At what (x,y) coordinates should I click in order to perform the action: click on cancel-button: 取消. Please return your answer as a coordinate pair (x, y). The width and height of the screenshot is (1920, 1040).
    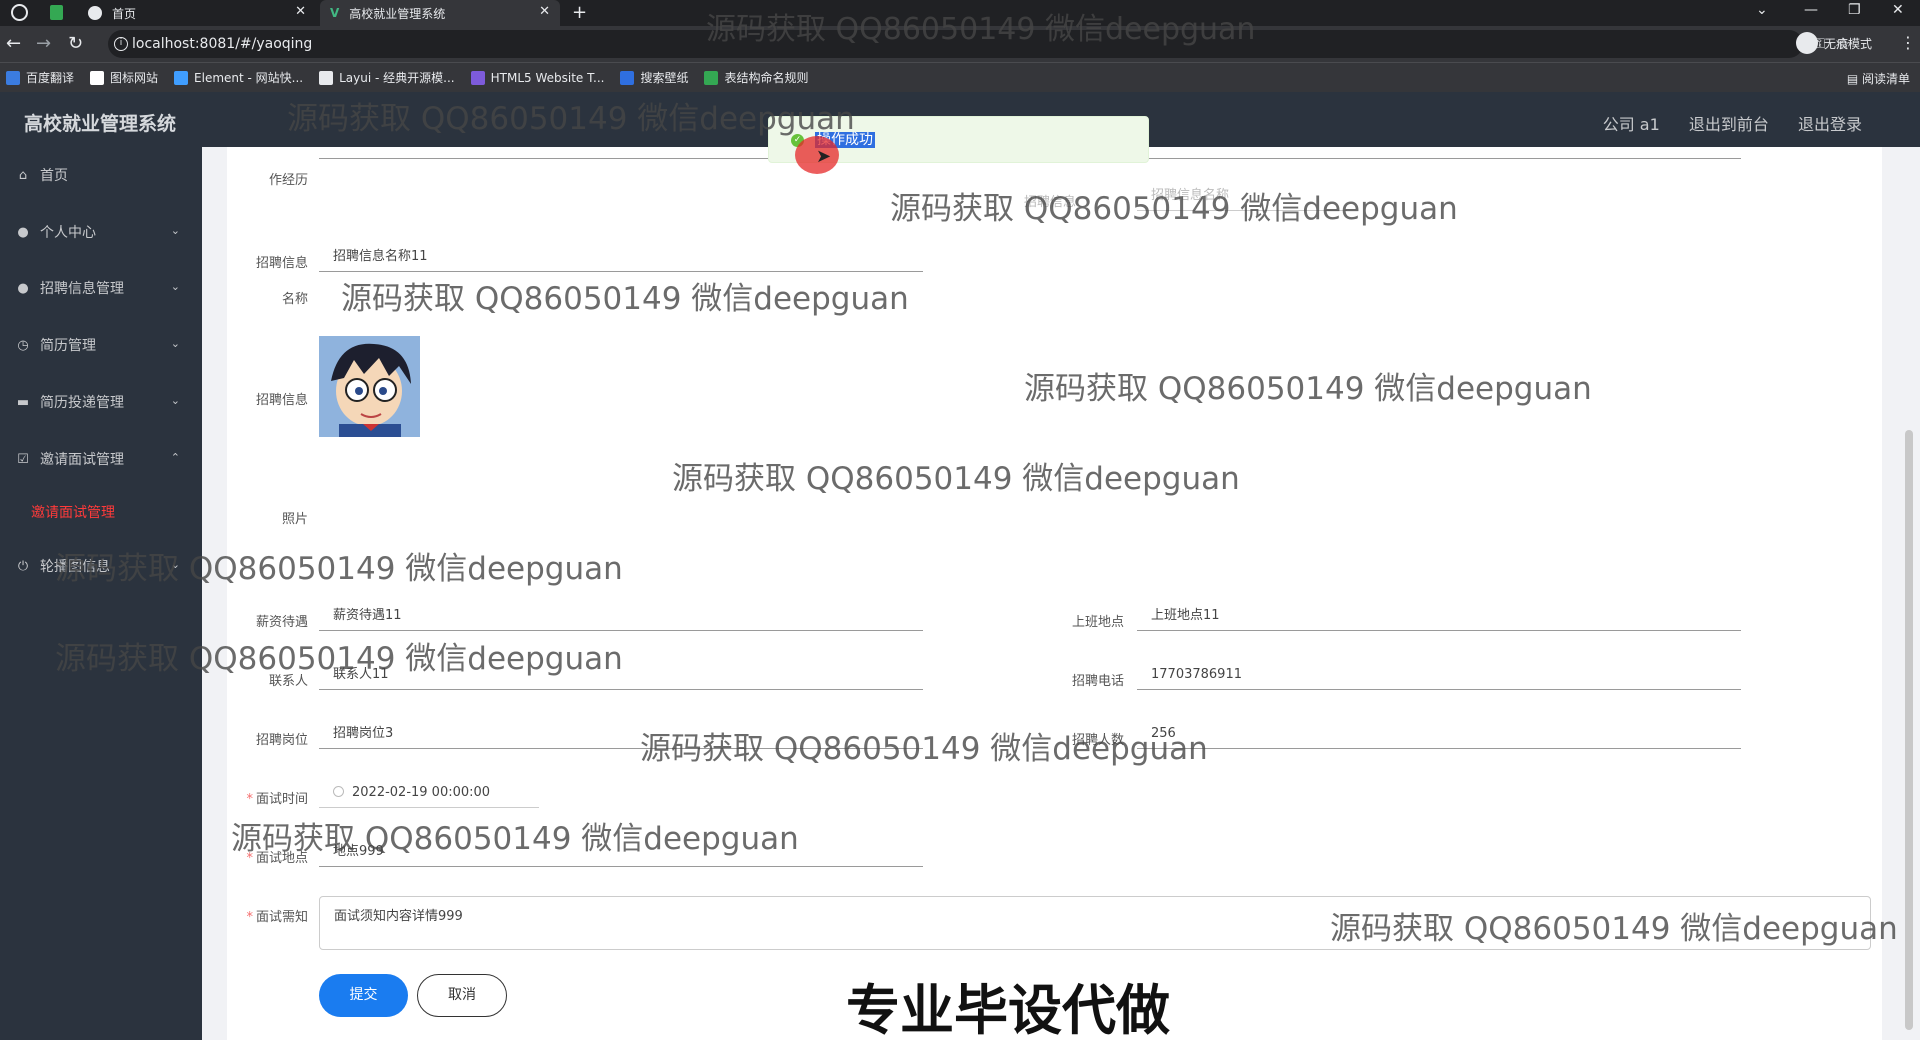
    Looking at the image, I should click on (462, 995).